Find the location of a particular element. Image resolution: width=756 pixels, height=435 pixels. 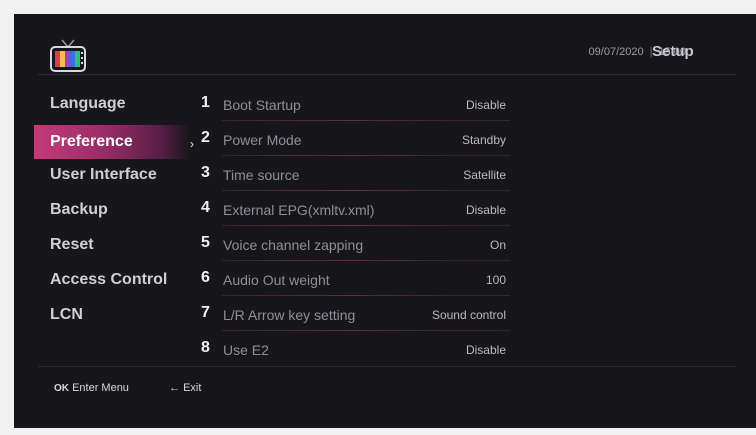

category-label: Reset is located at coordinates (72, 244).